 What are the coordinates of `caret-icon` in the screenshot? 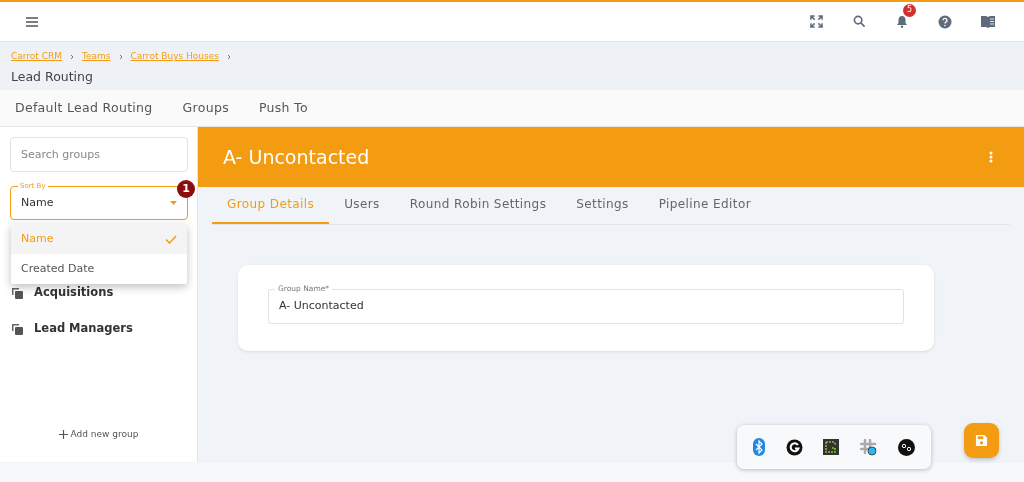 It's located at (173, 203).